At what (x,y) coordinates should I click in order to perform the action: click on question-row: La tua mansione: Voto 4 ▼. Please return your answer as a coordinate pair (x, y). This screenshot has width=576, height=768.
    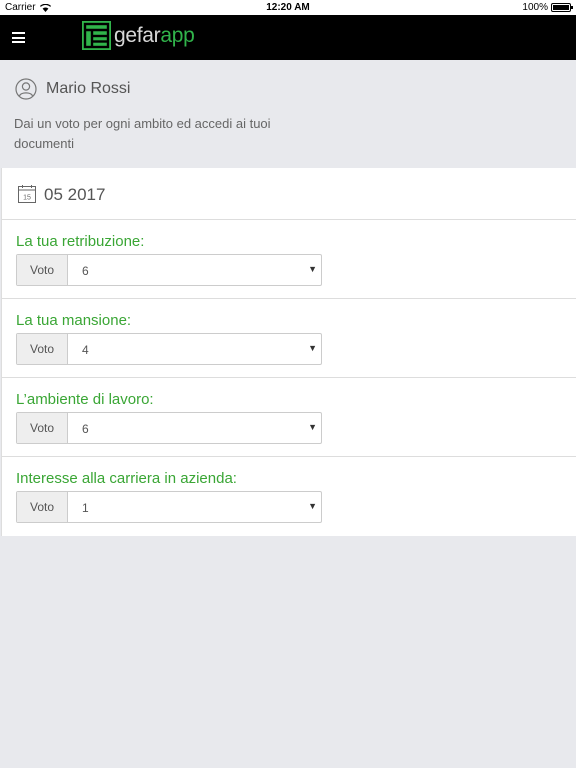
    Looking at the image, I should click on (289, 338).